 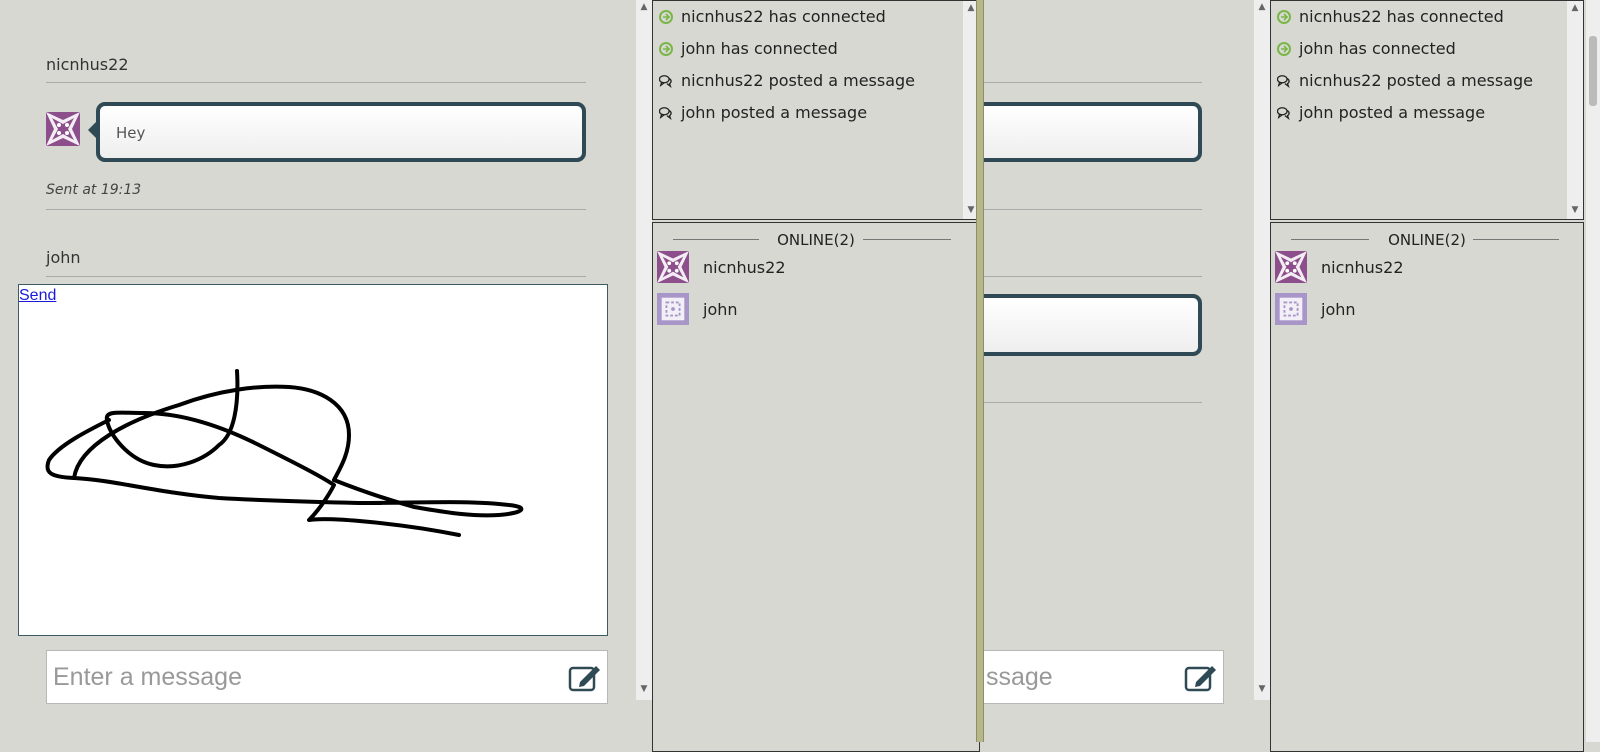 What do you see at coordinates (1593, 71) in the screenshot?
I see `page-scrollbar-thumb` at bounding box center [1593, 71].